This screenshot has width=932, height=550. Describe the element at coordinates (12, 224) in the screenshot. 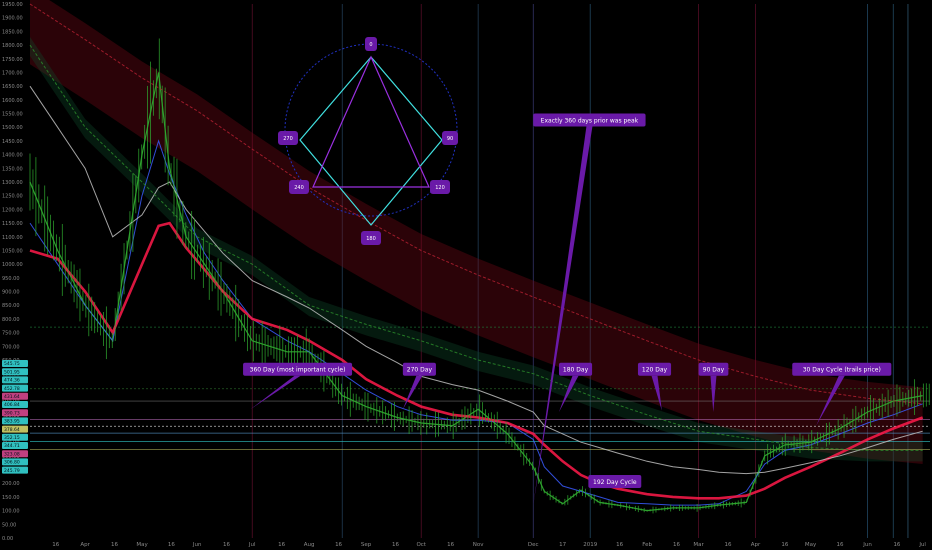

I see `y-tick-label: 1150.00` at that location.